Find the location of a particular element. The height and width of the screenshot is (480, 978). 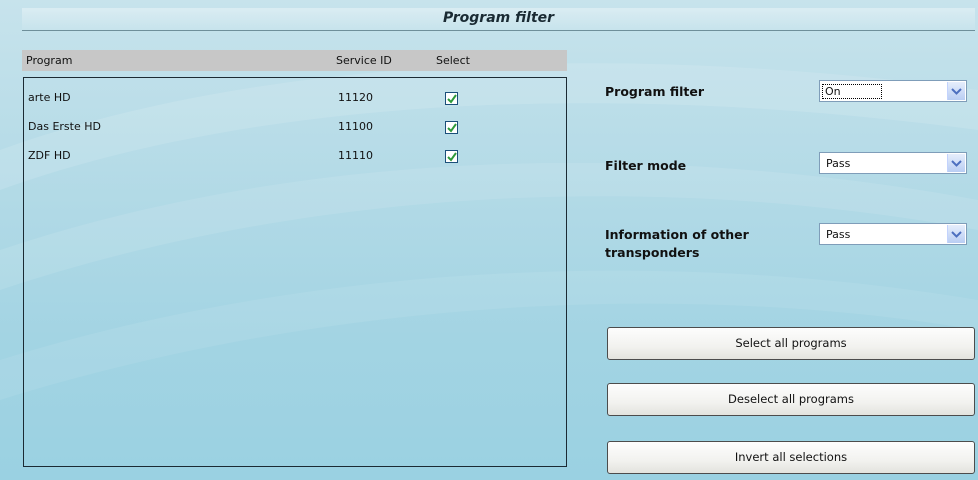

other-transponders-label: Information of other transponders is located at coordinates (677, 244).